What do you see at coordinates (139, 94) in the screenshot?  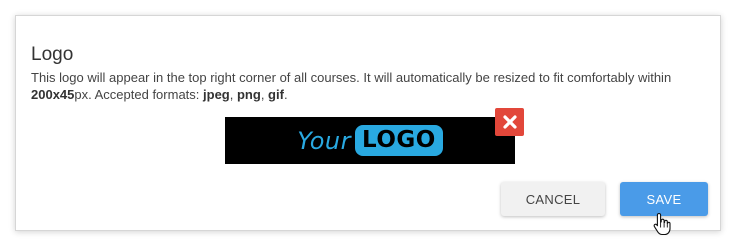 I see `description-text-2: px. Accepted formats:` at bounding box center [139, 94].